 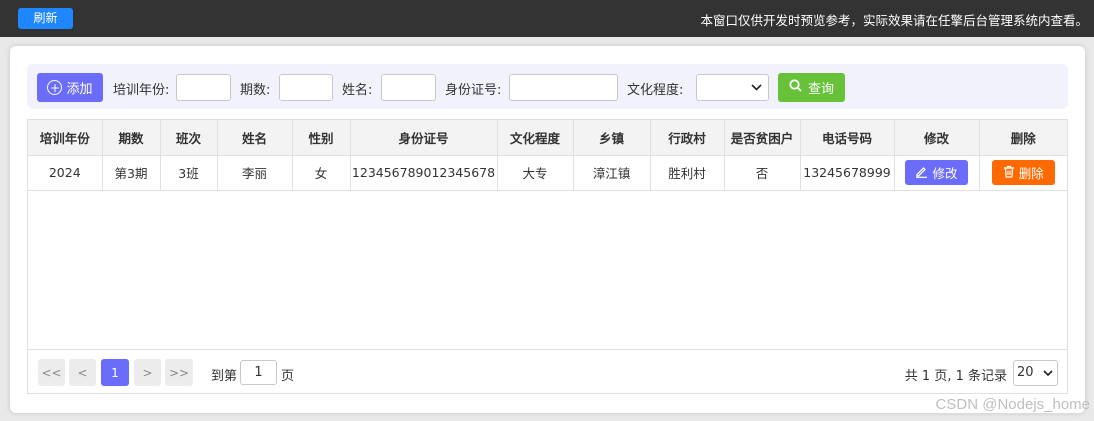 I want to click on query-button: 查询, so click(x=811, y=87).